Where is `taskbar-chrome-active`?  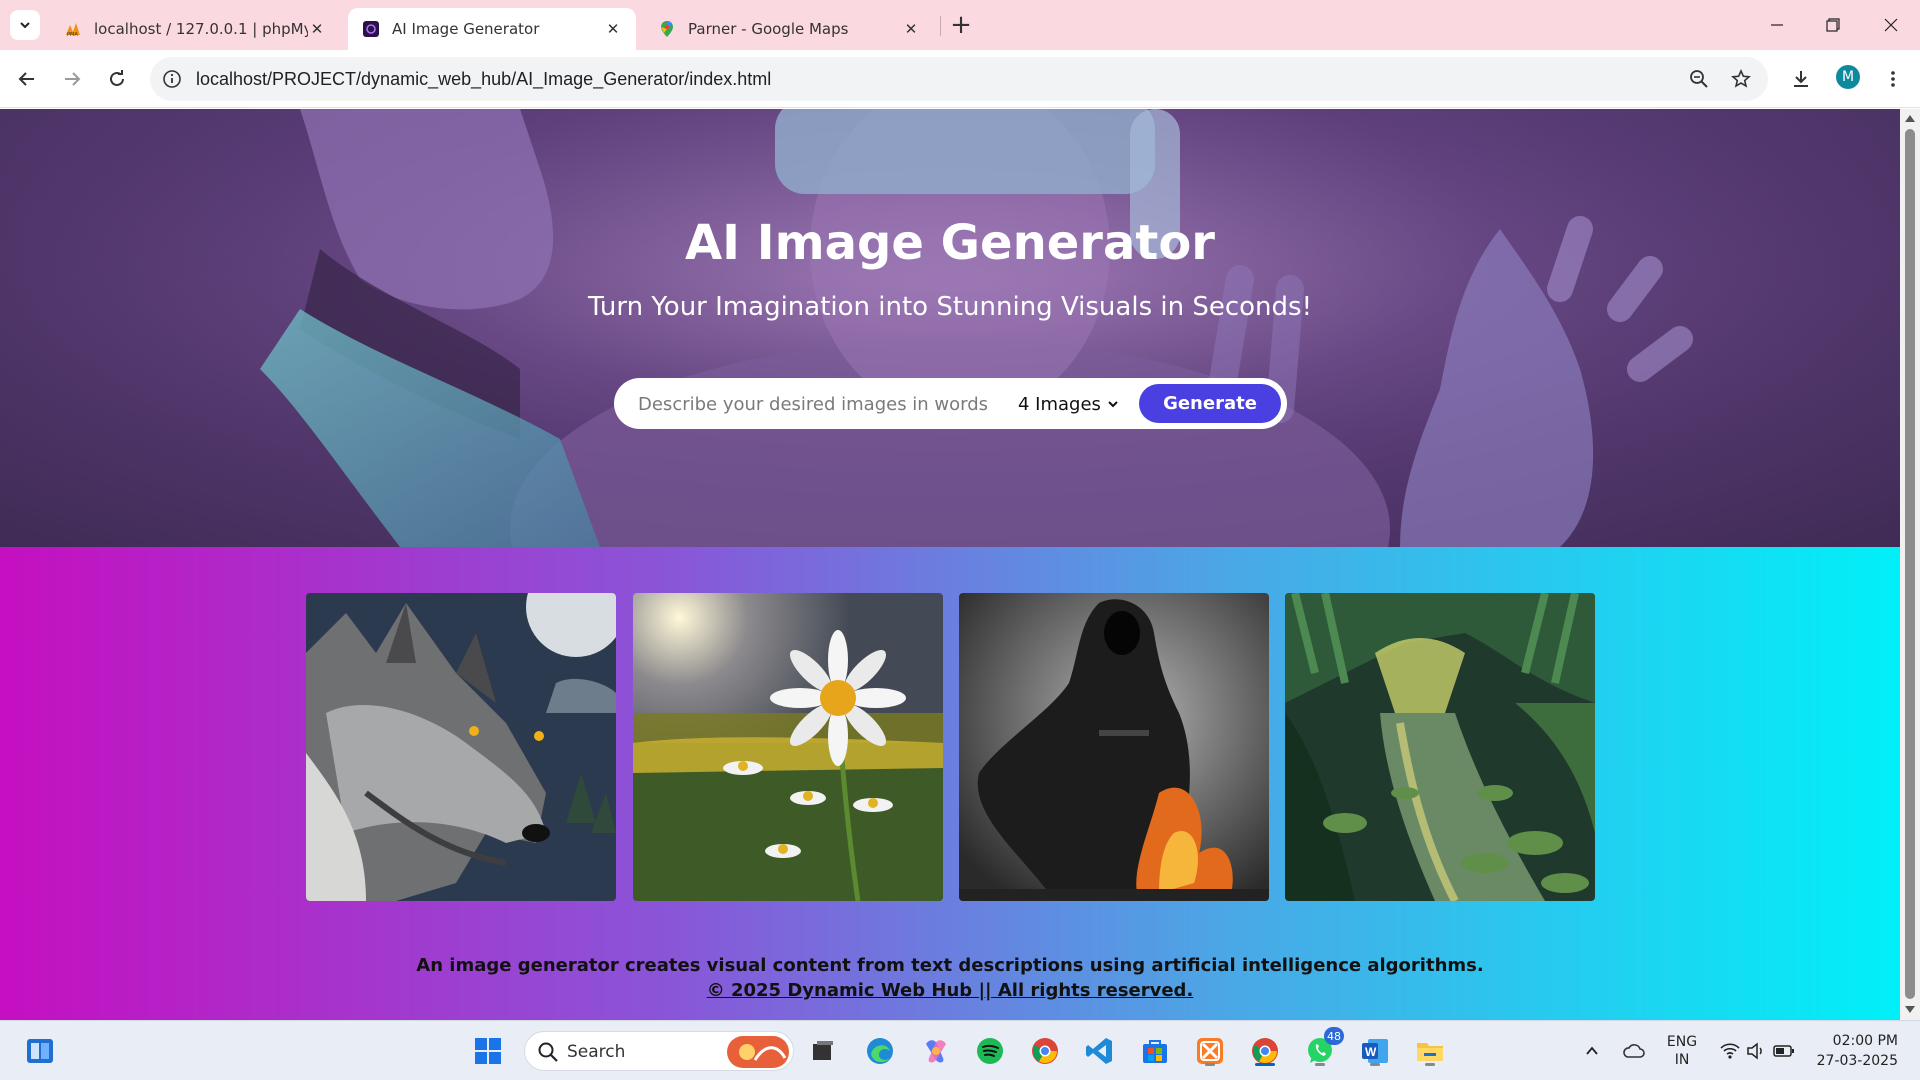
taskbar-chrome-active is located at coordinates (1265, 1051).